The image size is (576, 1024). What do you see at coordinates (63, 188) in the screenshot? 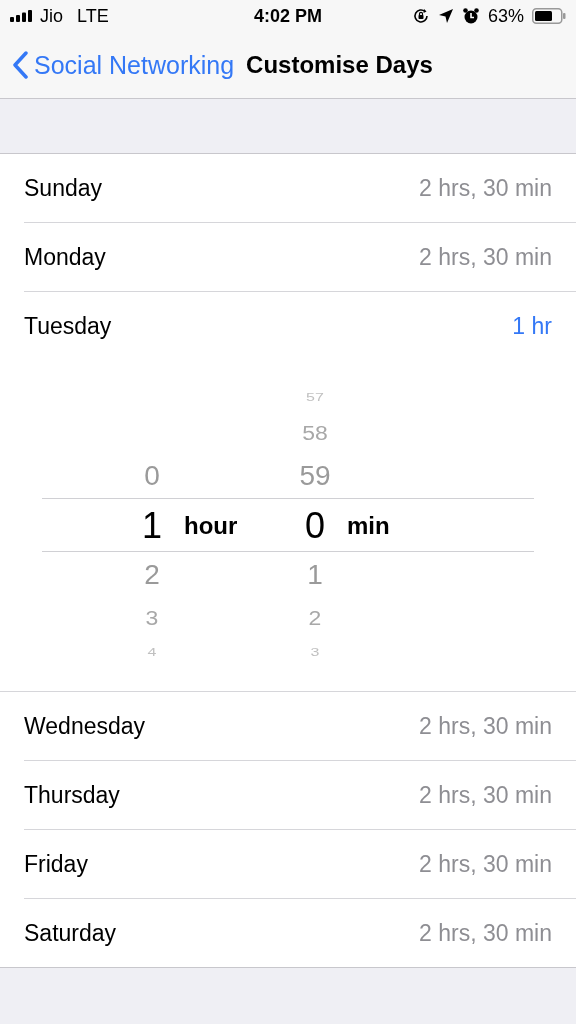
I see `day-label: Sunday` at bounding box center [63, 188].